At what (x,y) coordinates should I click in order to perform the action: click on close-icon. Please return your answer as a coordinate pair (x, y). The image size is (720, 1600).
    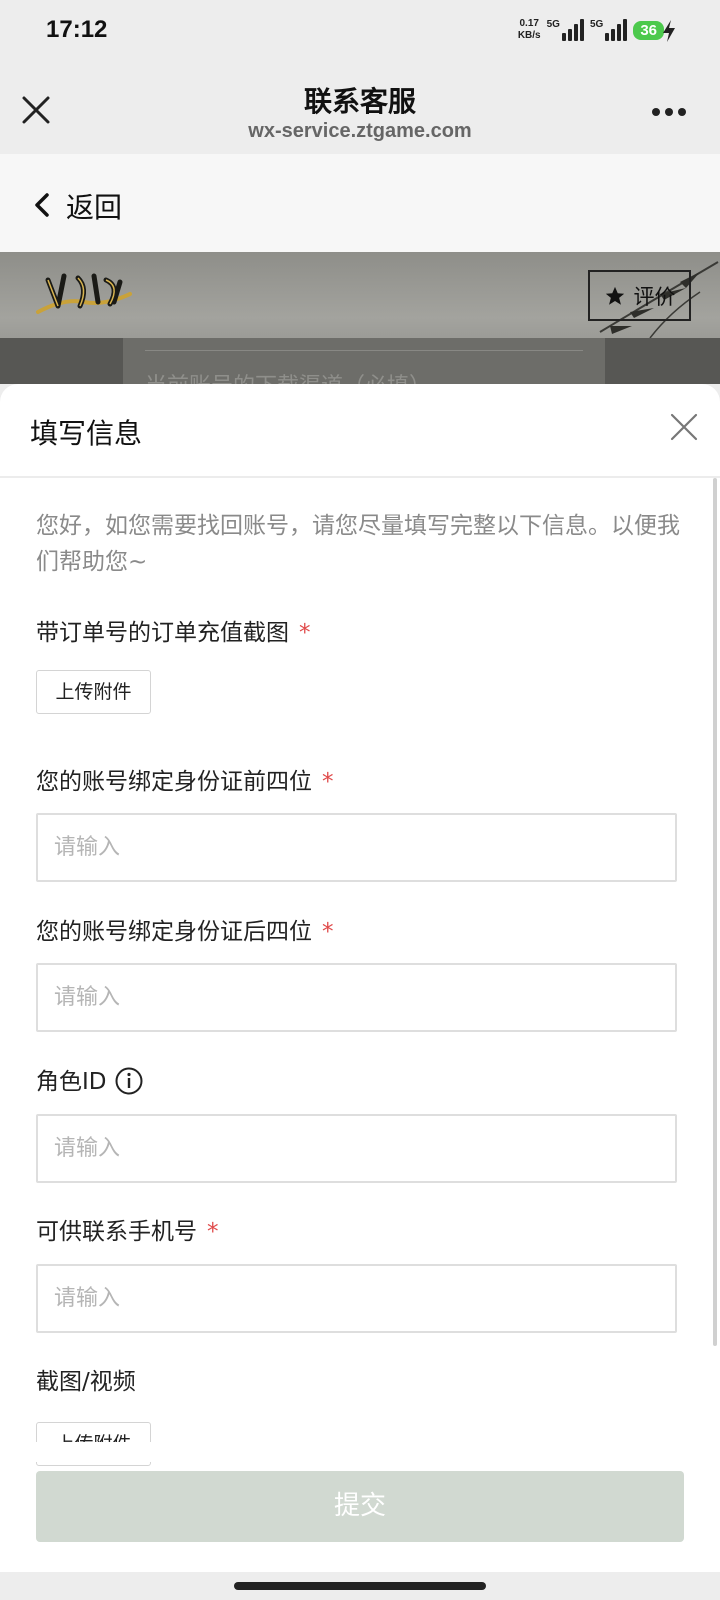
    Looking at the image, I should click on (684, 427).